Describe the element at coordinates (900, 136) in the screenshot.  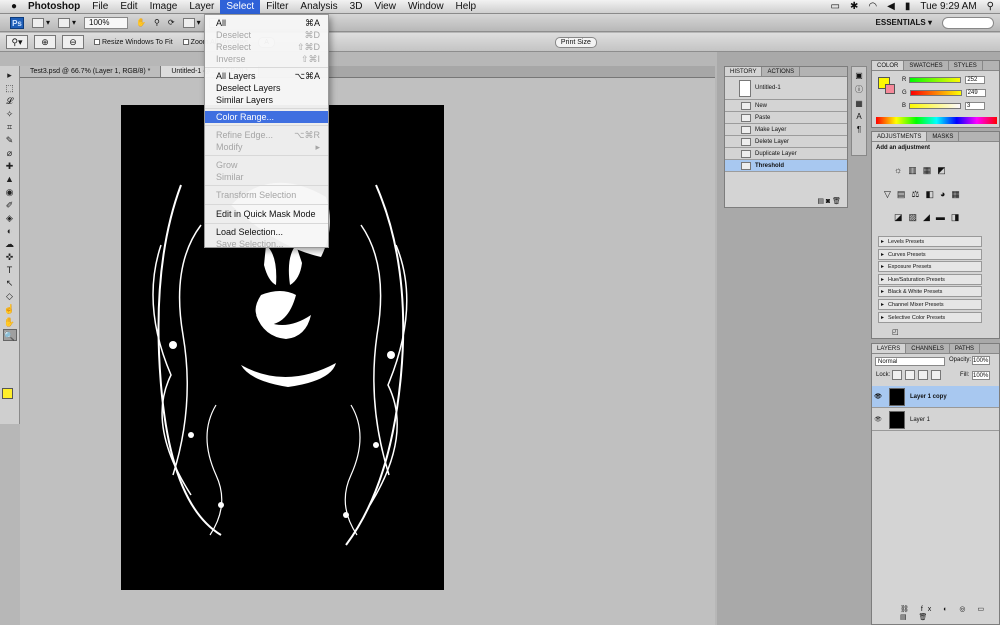
I see `tab-adjustments: ADJUSTMENTS` at that location.